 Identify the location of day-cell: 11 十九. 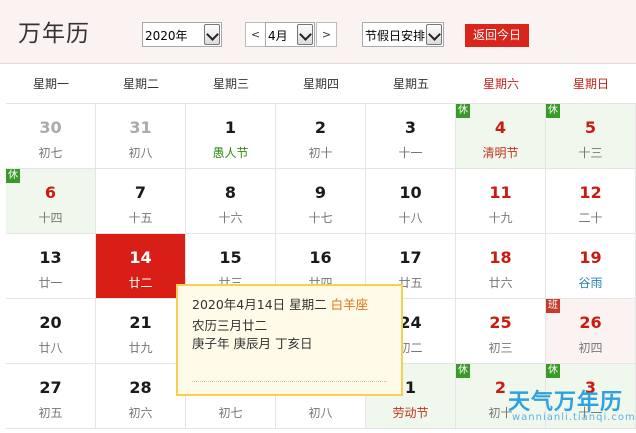
(501, 201).